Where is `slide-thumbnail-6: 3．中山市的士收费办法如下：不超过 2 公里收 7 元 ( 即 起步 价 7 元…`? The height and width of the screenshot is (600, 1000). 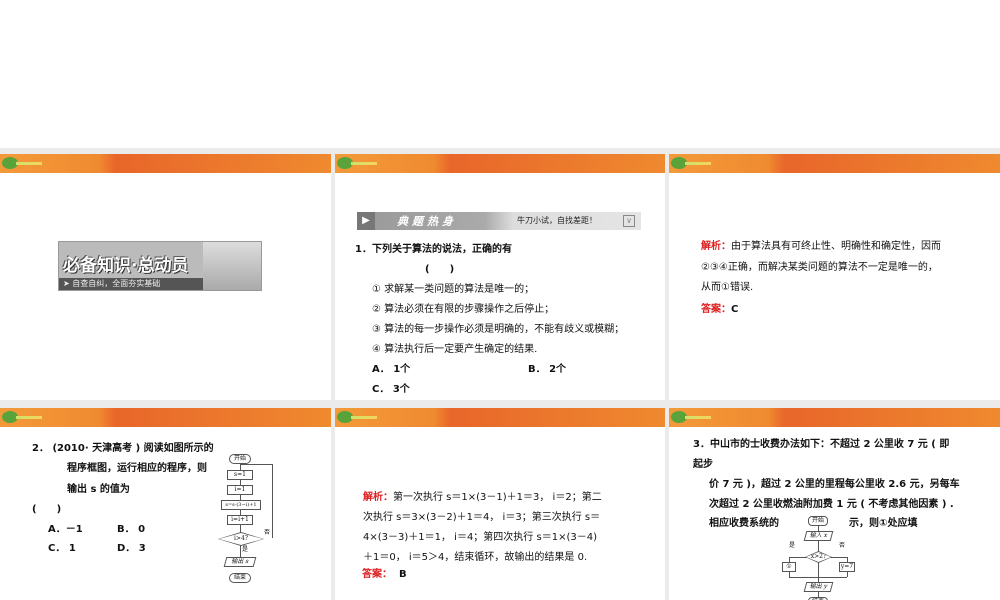 slide-thumbnail-6: 3．中山市的士收费办法如下：不超过 2 公里收 7 元 ( 即 起步 价 7 元… is located at coordinates (834, 504).